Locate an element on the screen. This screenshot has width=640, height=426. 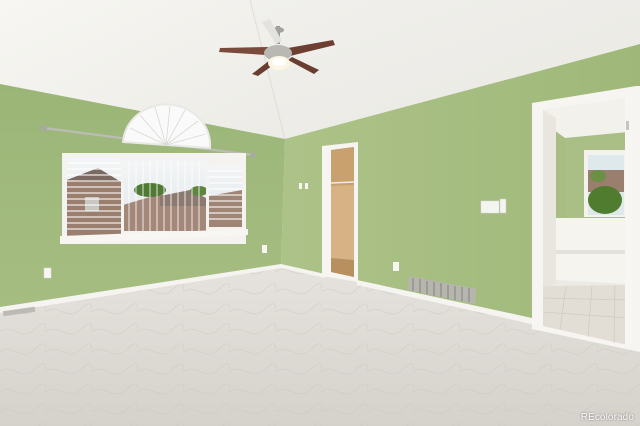
thermostat is located at coordinates (503, 206).